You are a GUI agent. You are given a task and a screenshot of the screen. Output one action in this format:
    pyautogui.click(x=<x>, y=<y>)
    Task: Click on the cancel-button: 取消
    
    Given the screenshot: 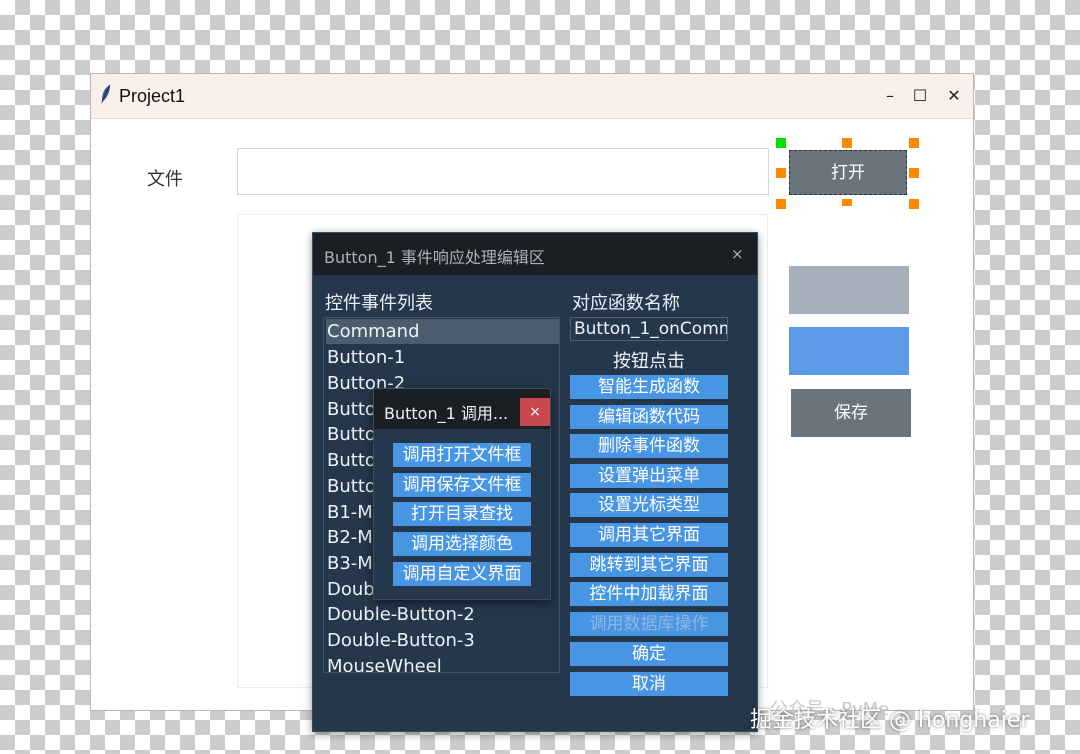 What is the action you would take?
    pyautogui.click(x=649, y=684)
    